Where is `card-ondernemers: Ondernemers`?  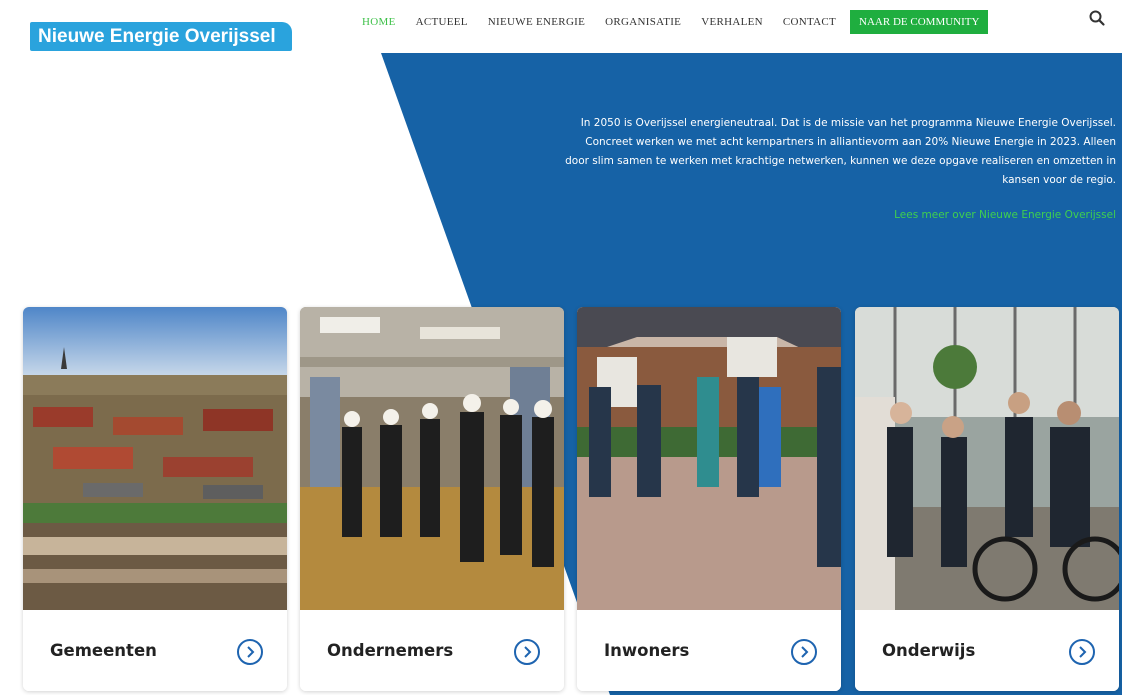 card-ondernemers: Ondernemers is located at coordinates (432, 499).